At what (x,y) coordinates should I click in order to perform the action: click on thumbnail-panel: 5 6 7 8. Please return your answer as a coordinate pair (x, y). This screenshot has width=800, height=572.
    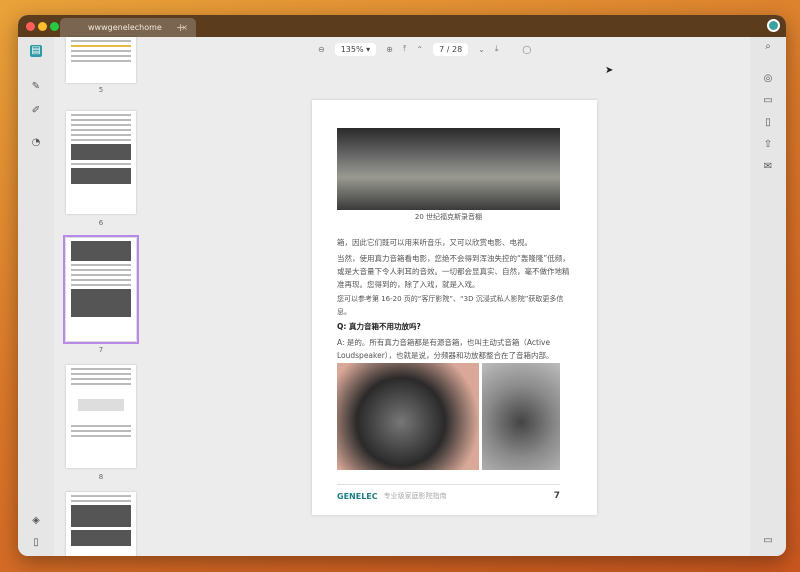
    Looking at the image, I should click on (104, 296).